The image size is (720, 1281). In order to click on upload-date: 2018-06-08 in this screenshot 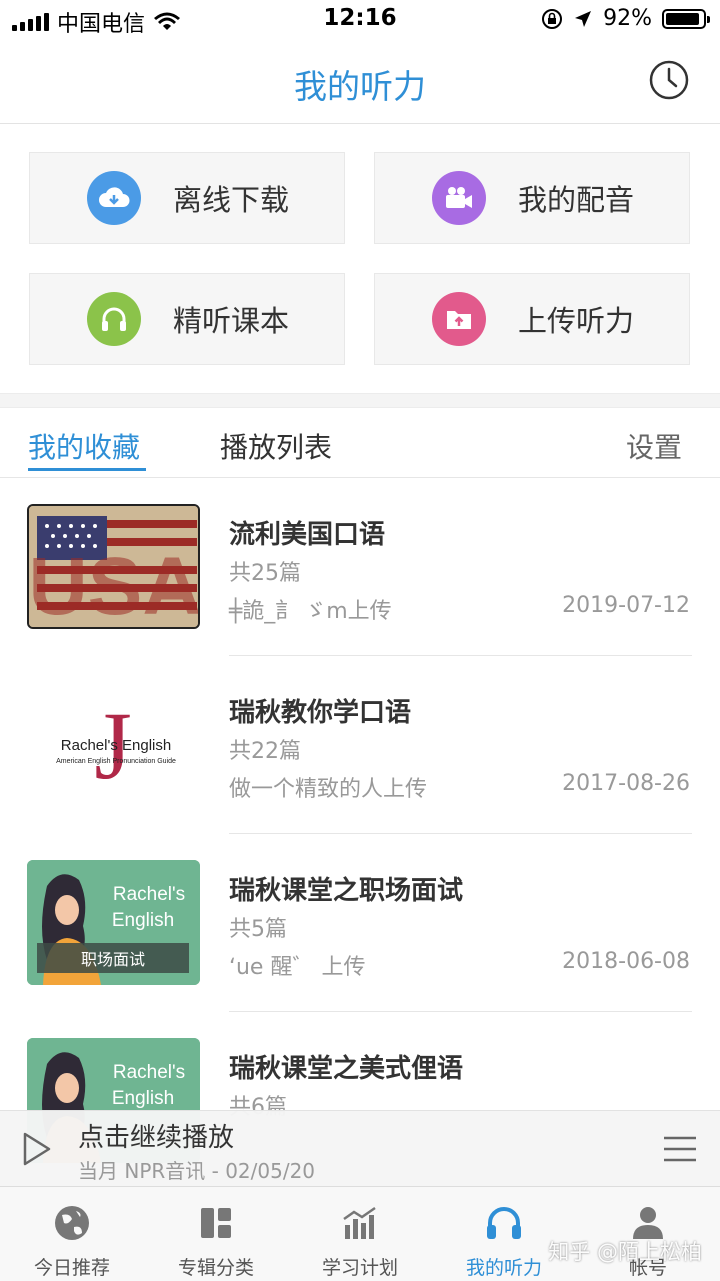, I will do `click(626, 961)`.